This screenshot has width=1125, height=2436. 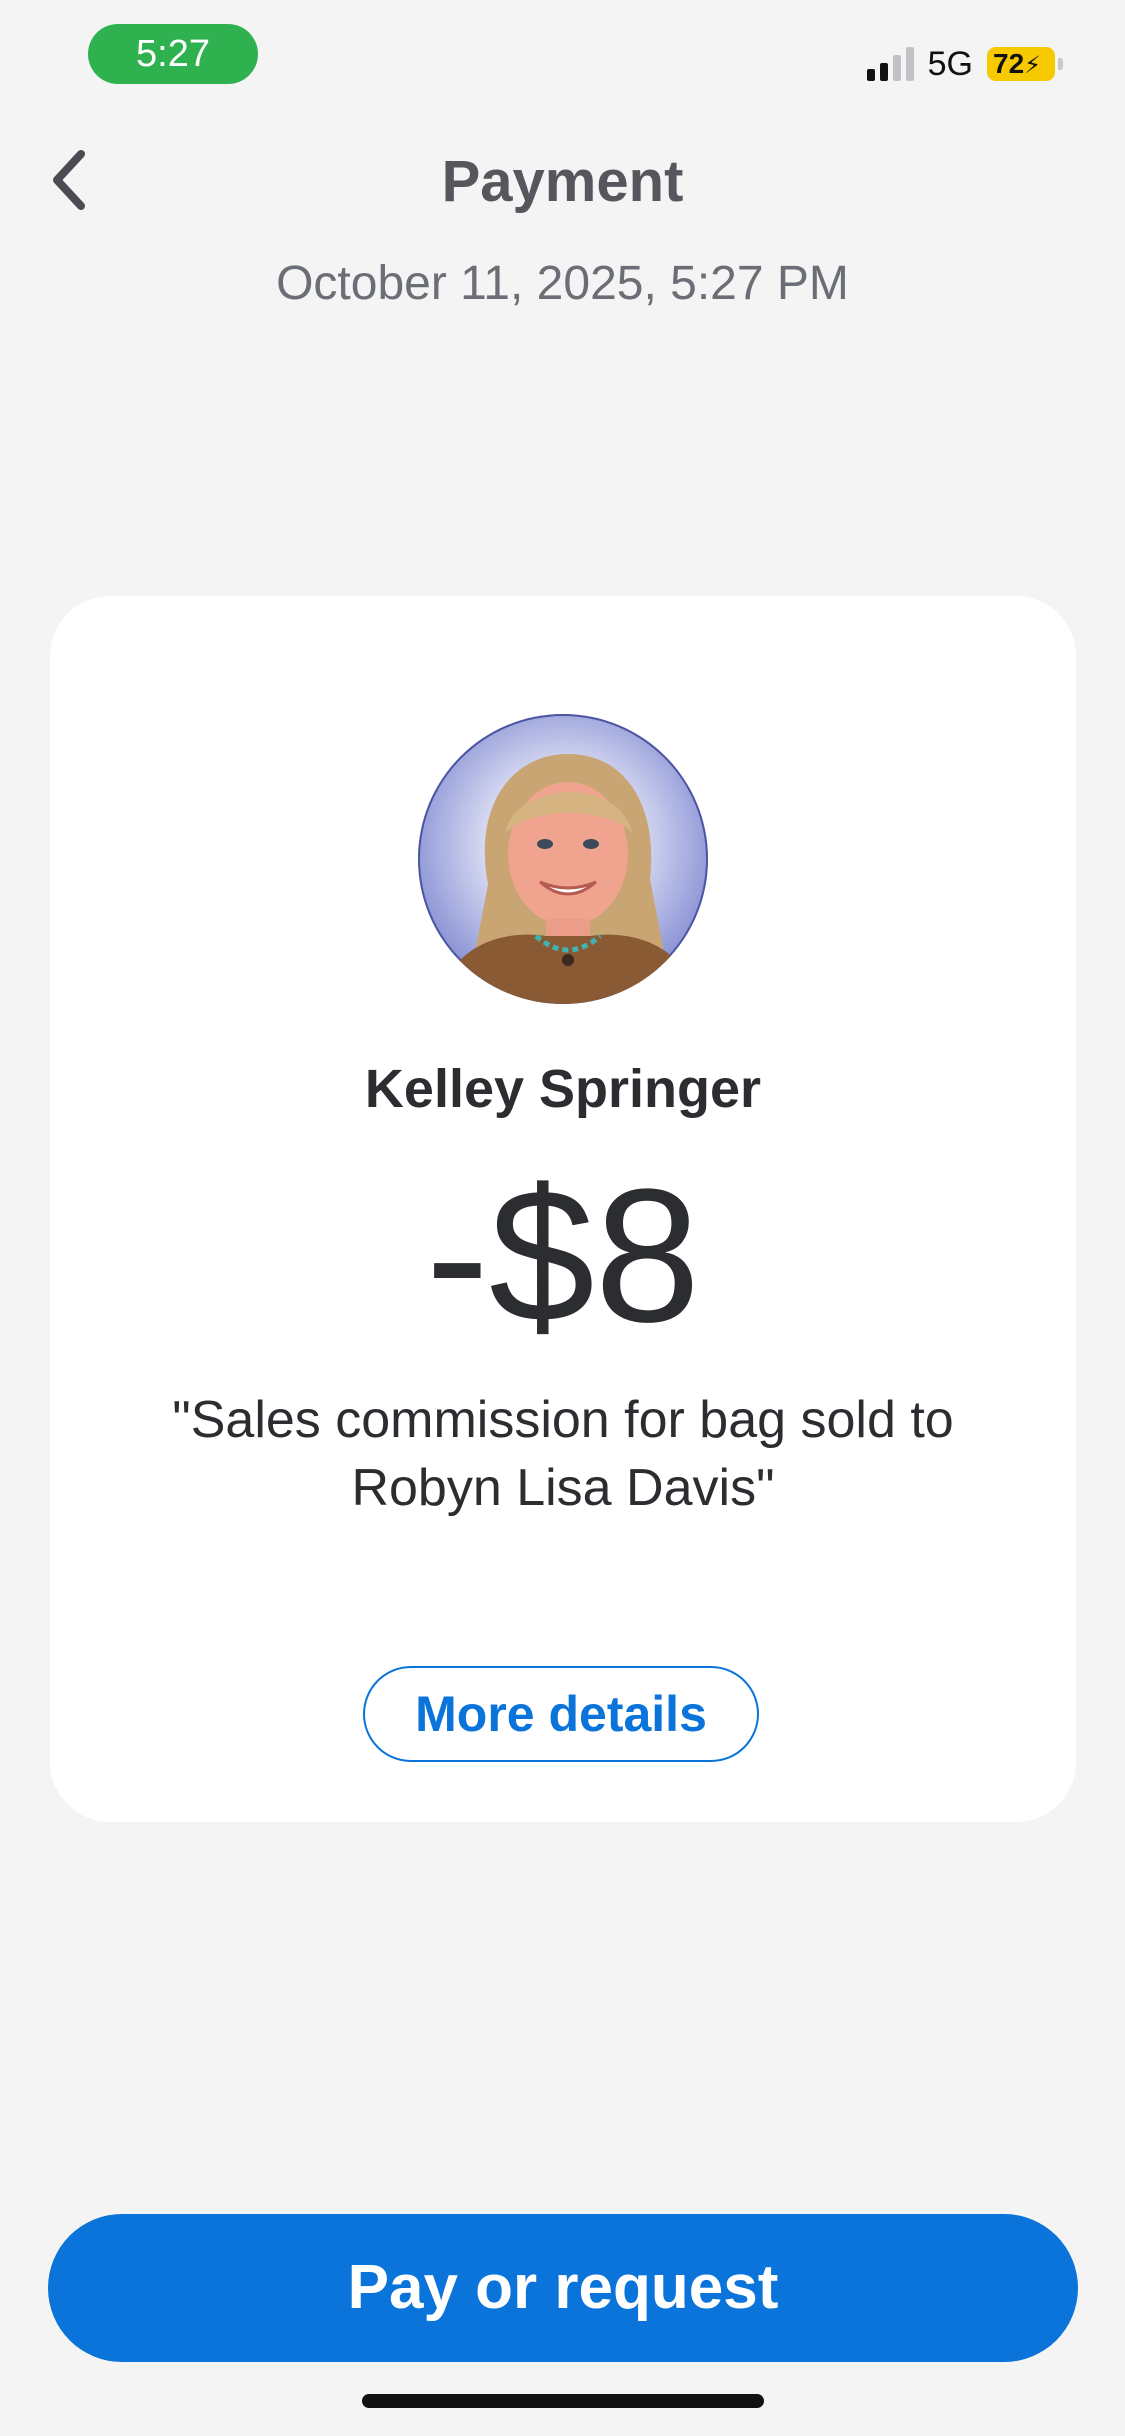 I want to click on charging-bolt-icon: ⚡, so click(x=1033, y=65).